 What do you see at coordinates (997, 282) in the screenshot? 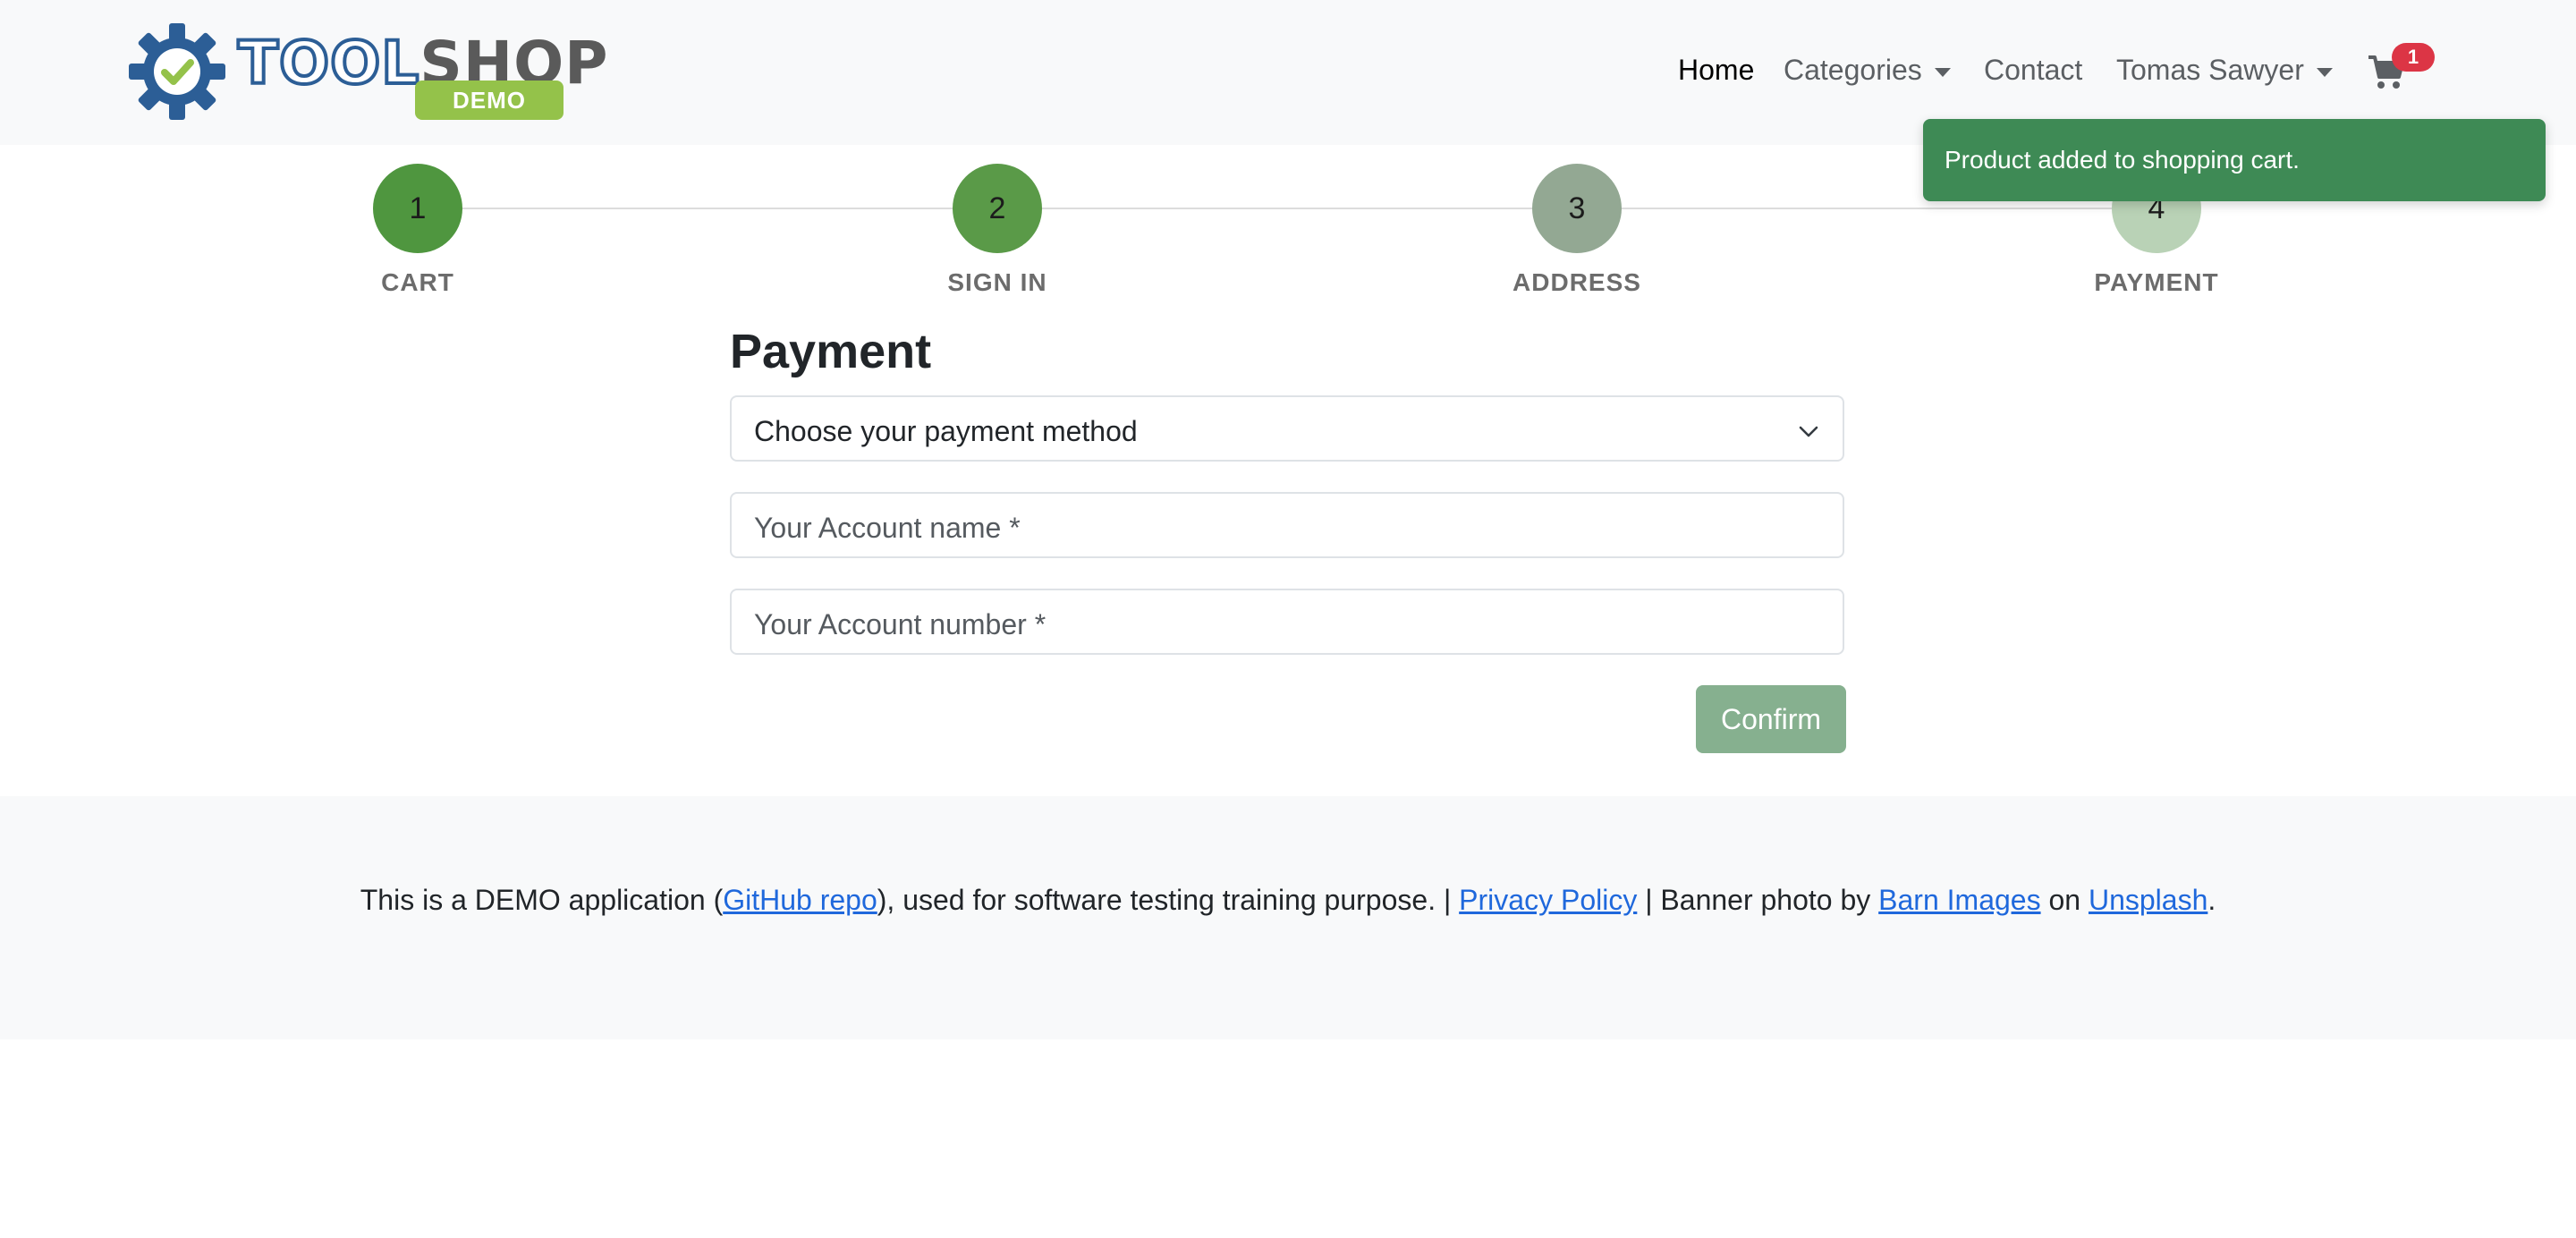
I see `step-label-sign-in: SIGN IN` at bounding box center [997, 282].